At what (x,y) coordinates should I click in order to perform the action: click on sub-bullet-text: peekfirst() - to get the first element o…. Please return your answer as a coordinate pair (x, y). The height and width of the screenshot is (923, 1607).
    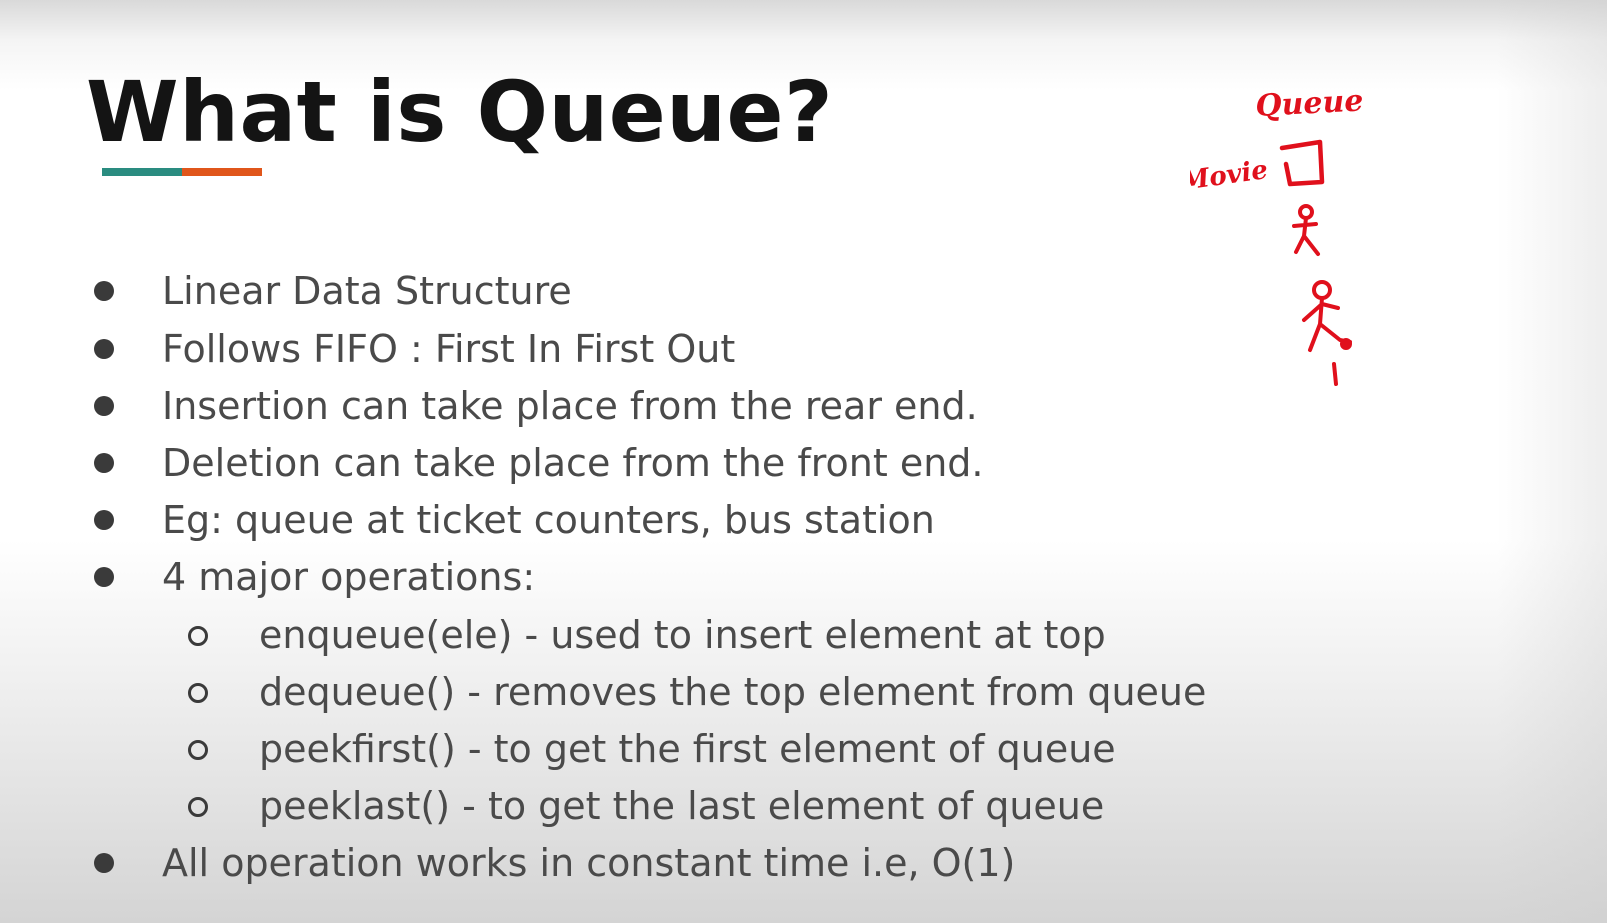
    Looking at the image, I should click on (687, 749).